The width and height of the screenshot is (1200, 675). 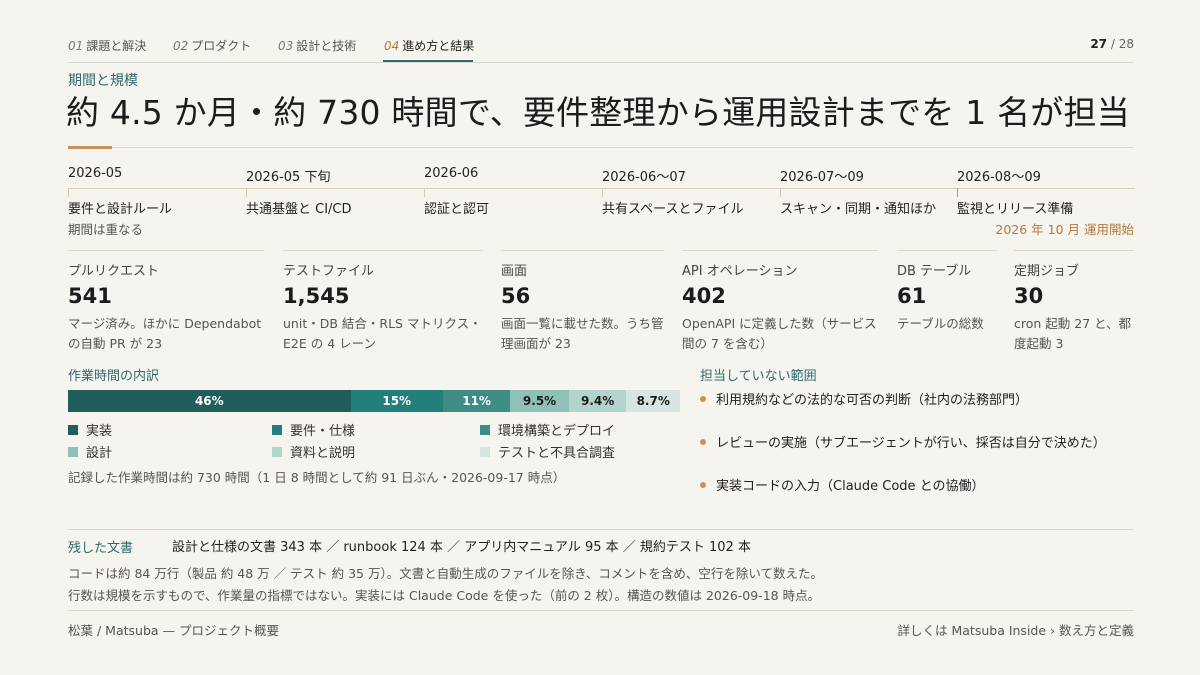 I want to click on legend-label: 環境構築とデプロイ, so click(x=557, y=431).